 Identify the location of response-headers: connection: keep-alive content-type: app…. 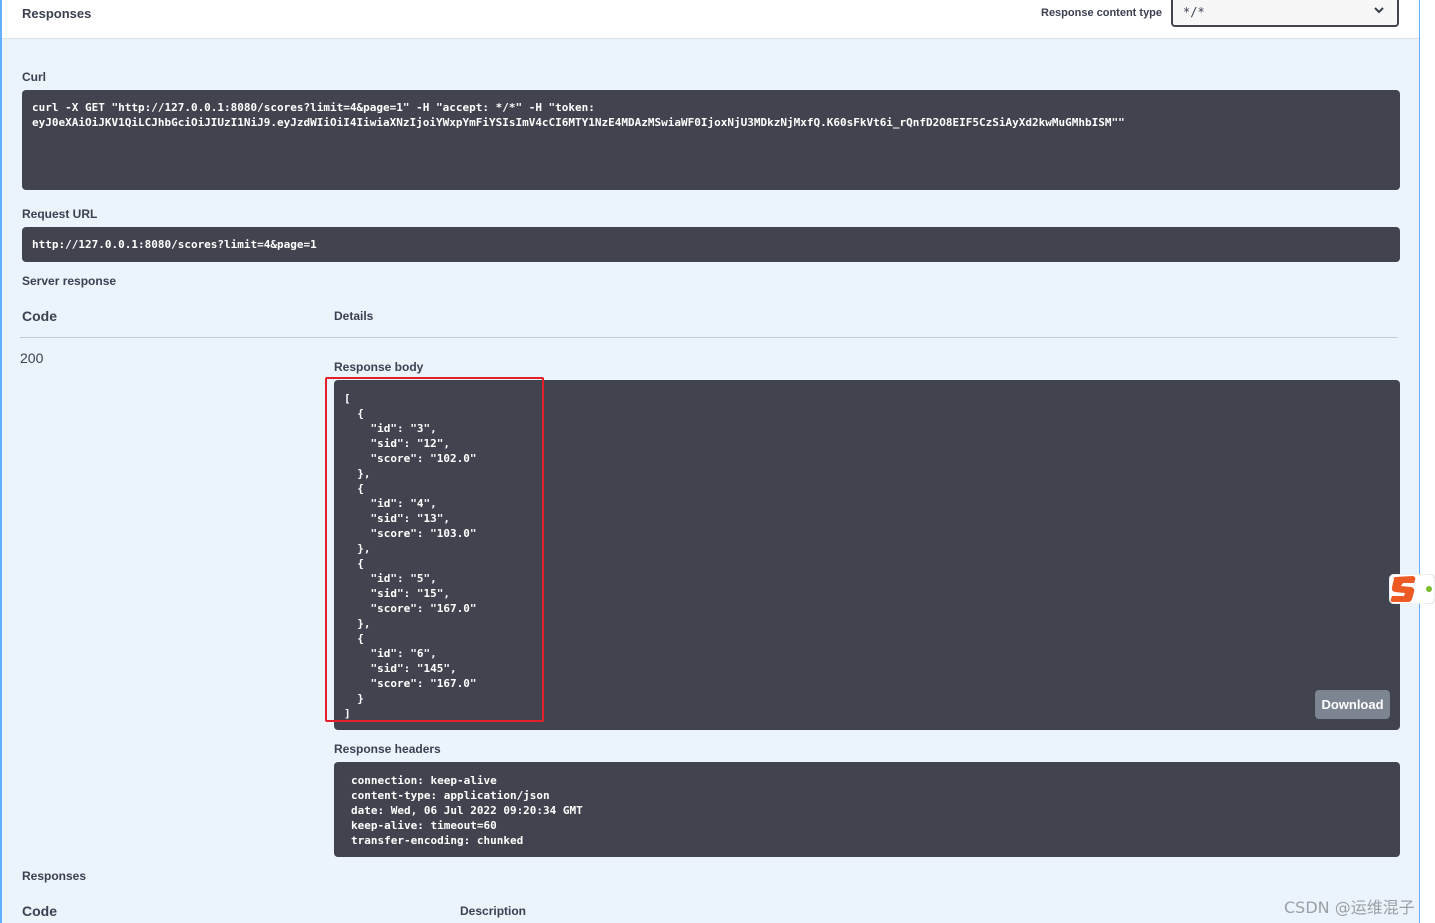
(867, 809).